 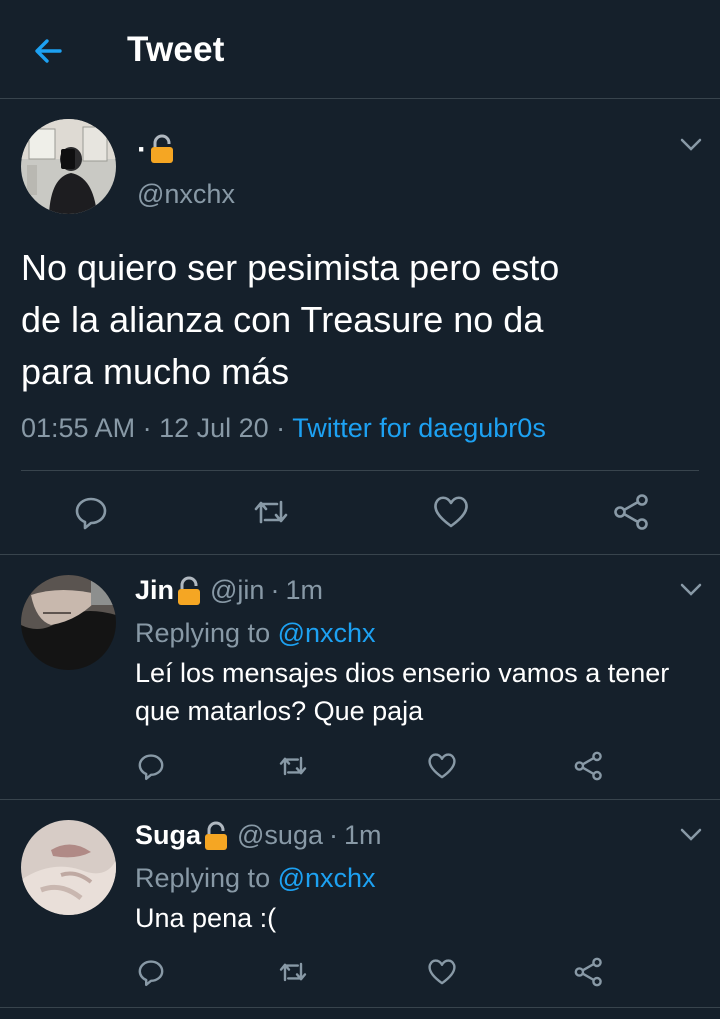 I want to click on reply-header: Suga @suga · 1m, so click(x=258, y=835).